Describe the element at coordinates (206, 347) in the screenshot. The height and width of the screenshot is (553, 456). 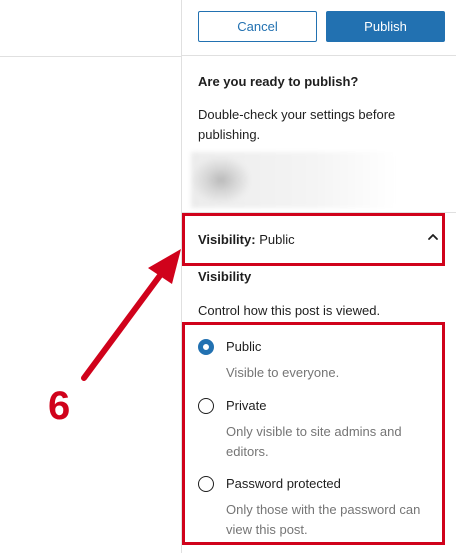
I see `radio-public` at that location.